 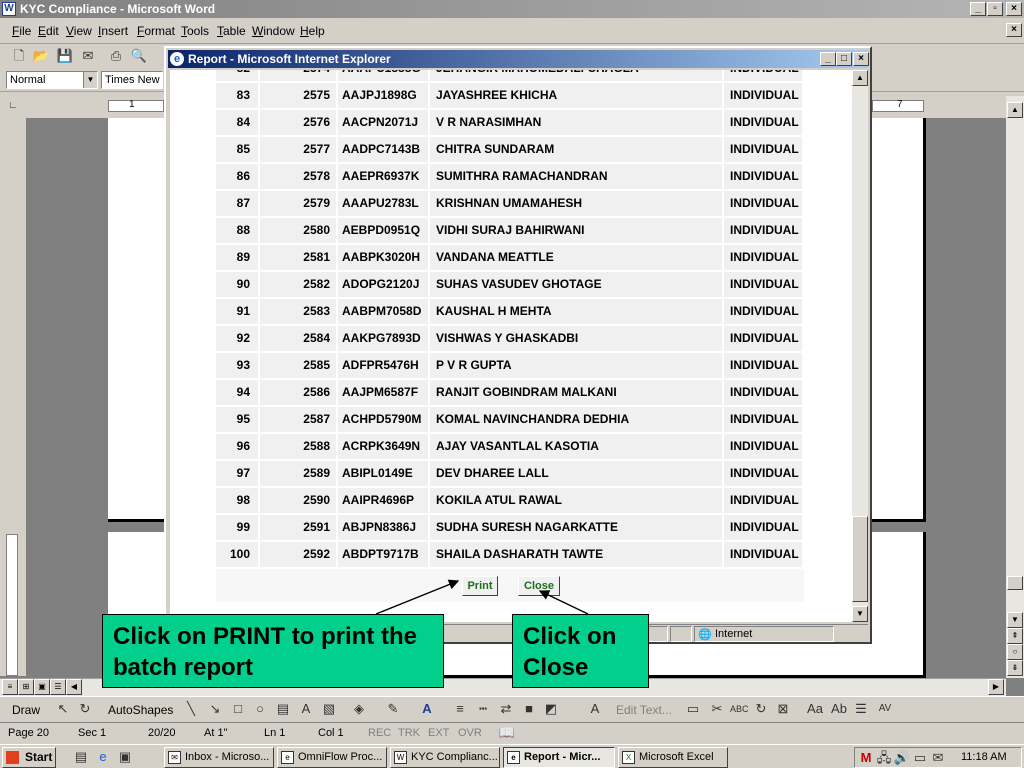 What do you see at coordinates (65, 56) in the screenshot?
I see `save-icon: 💾` at bounding box center [65, 56].